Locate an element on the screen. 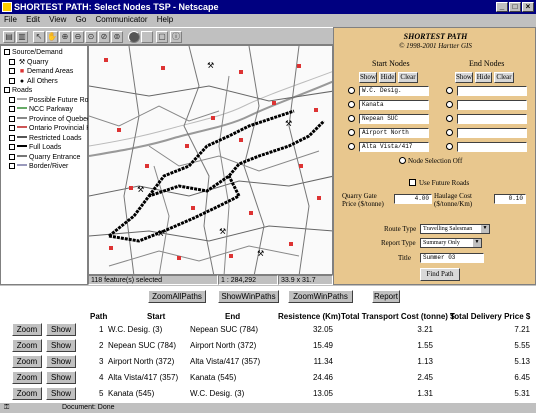 The image size is (536, 413). select-arrow-icon: ↖ is located at coordinates (39, 37).